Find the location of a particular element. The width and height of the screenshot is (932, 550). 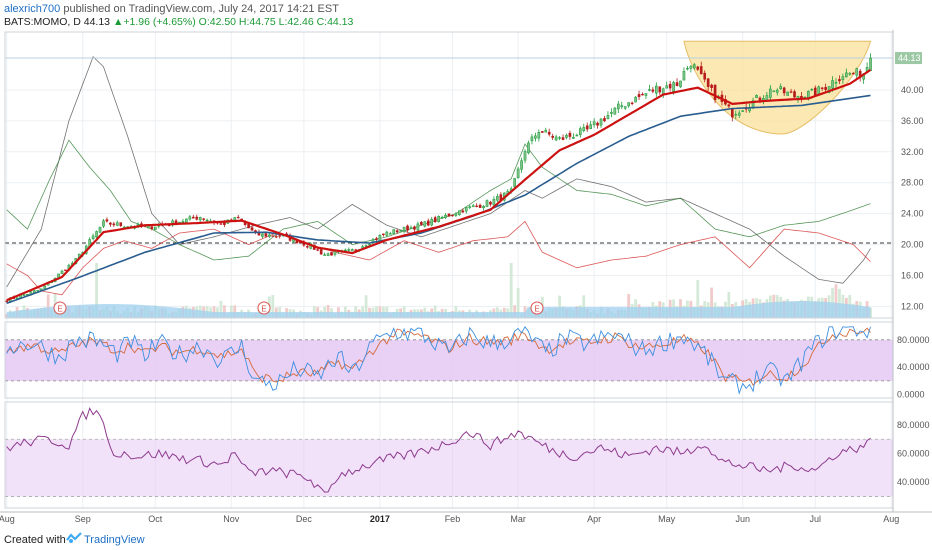

author-link: alexrich700 is located at coordinates (32, 9).